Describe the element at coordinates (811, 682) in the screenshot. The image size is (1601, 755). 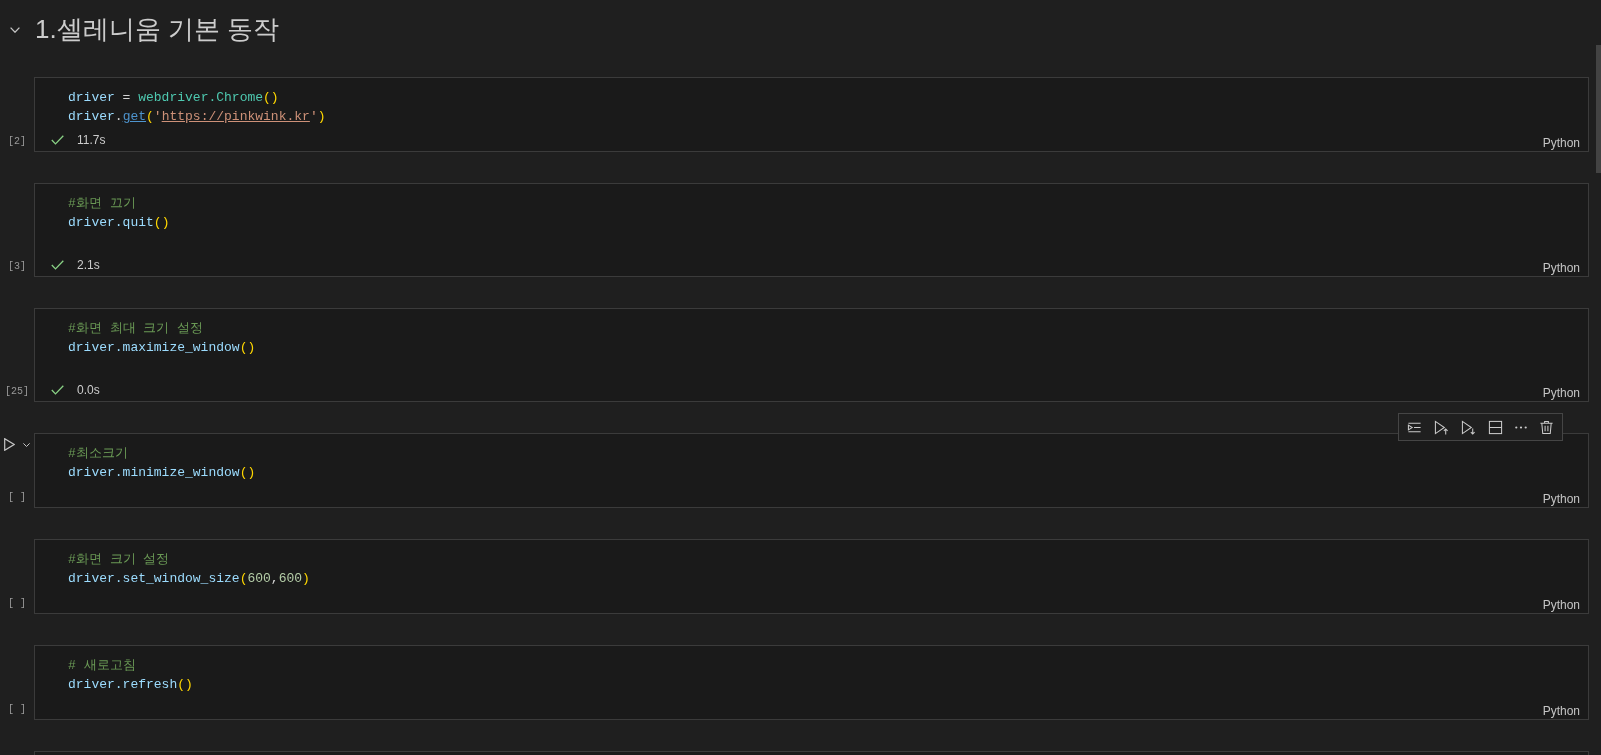
I see `code-cell: # 새로고침 driver.refresh() Python` at that location.